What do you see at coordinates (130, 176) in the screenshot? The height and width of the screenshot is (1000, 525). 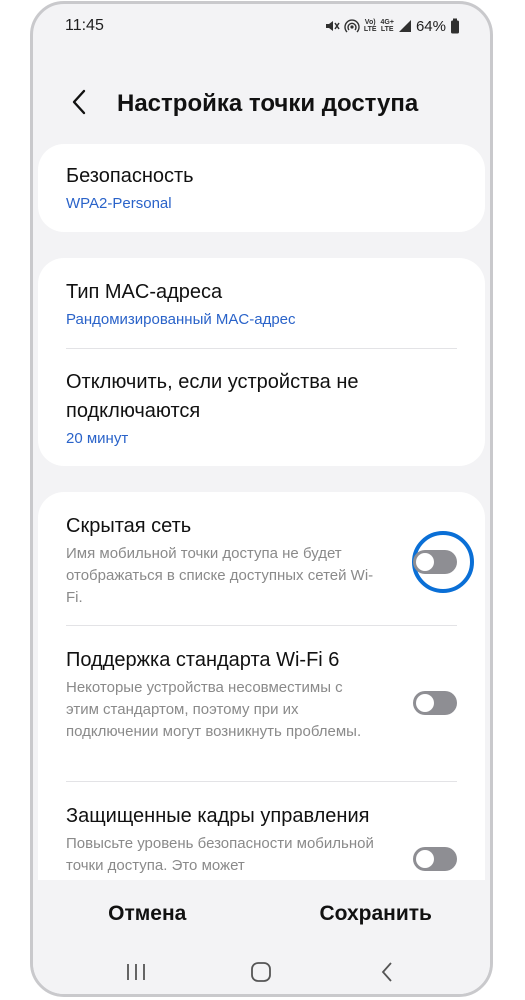 I see `security-title: Безопасность` at bounding box center [130, 176].